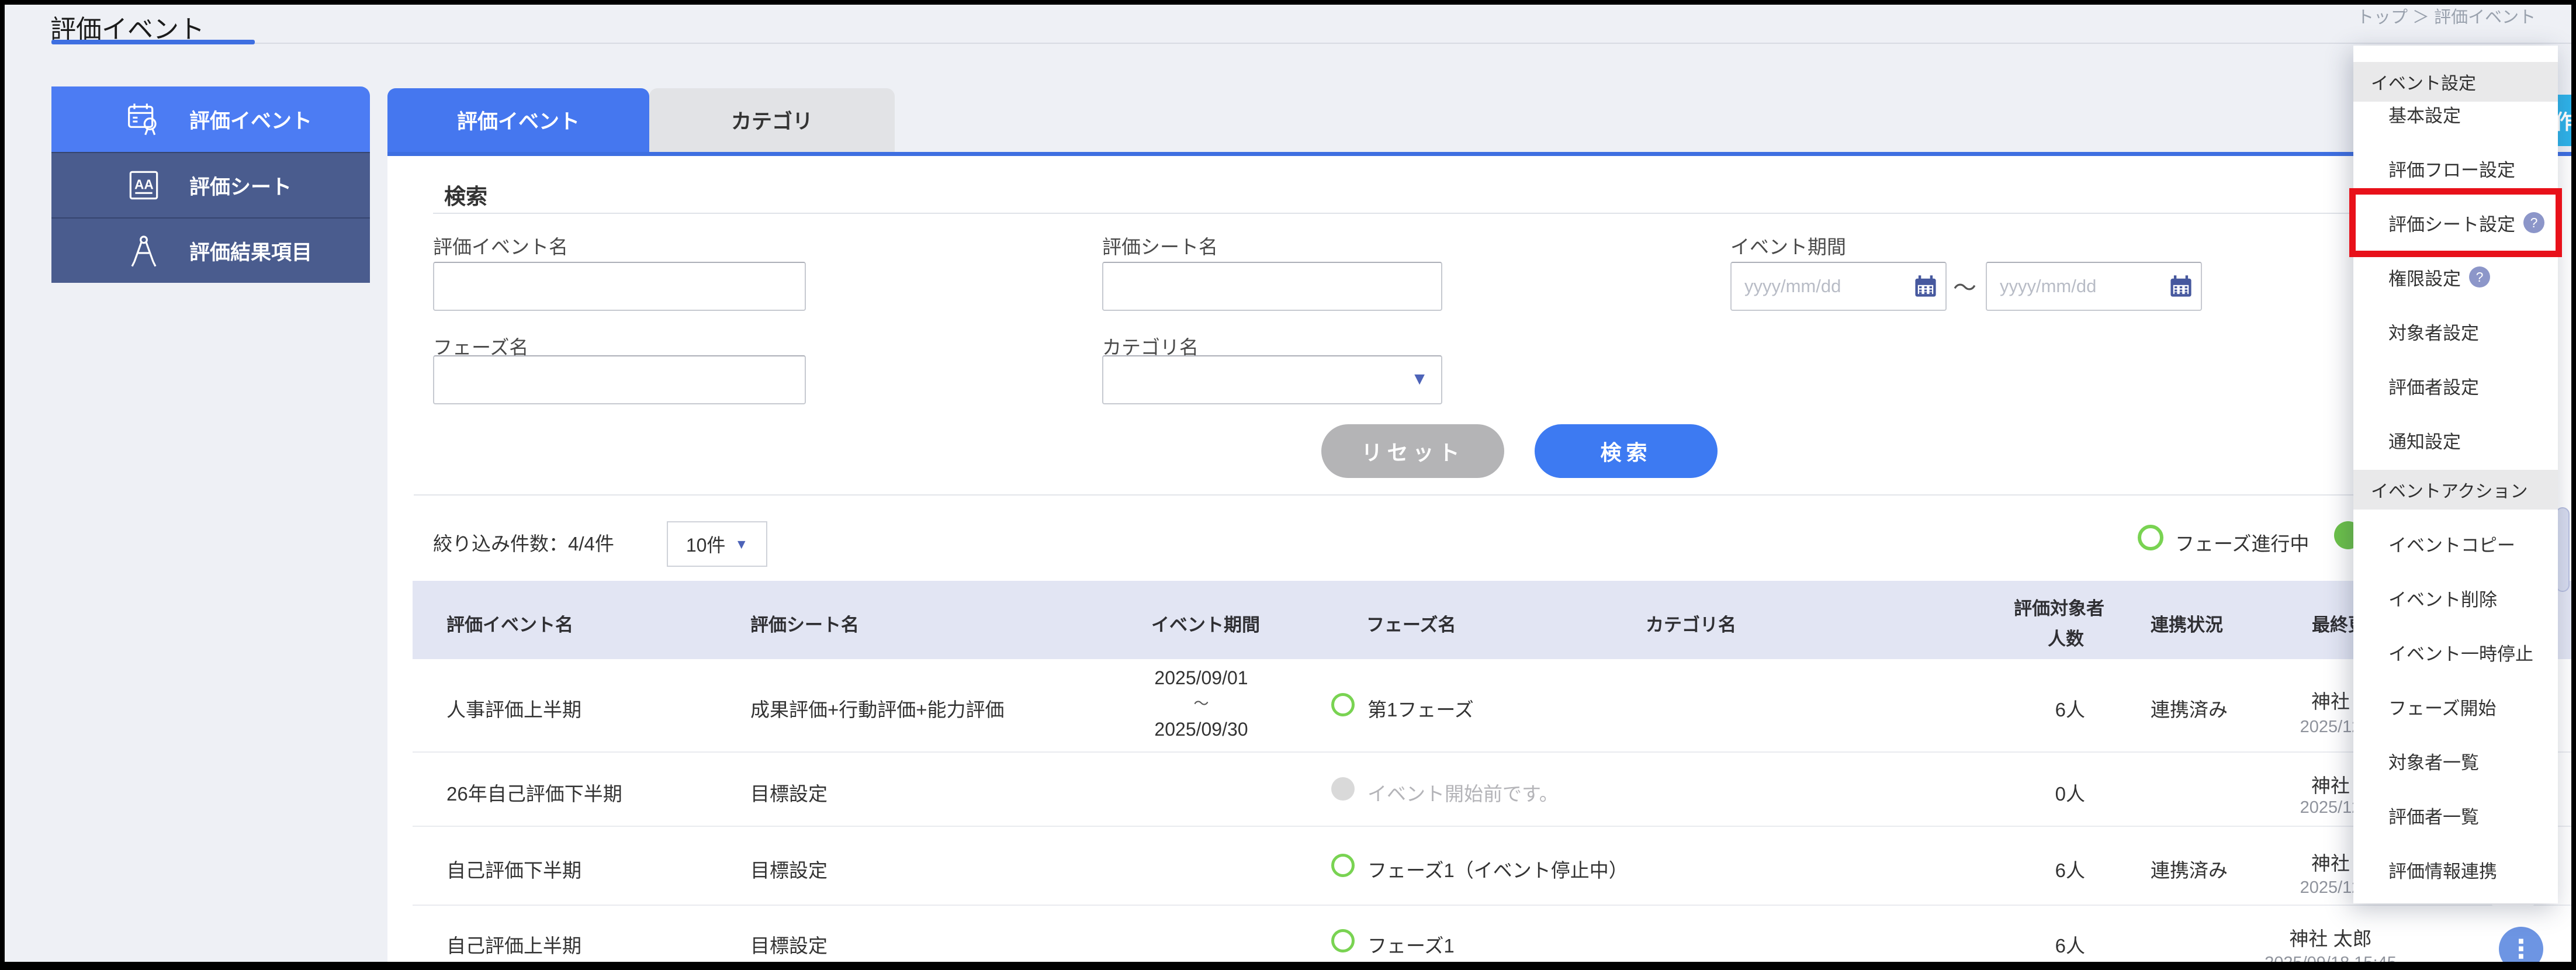  I want to click on breadcrumb: トップ ＞ 評価イベント, so click(2446, 16).